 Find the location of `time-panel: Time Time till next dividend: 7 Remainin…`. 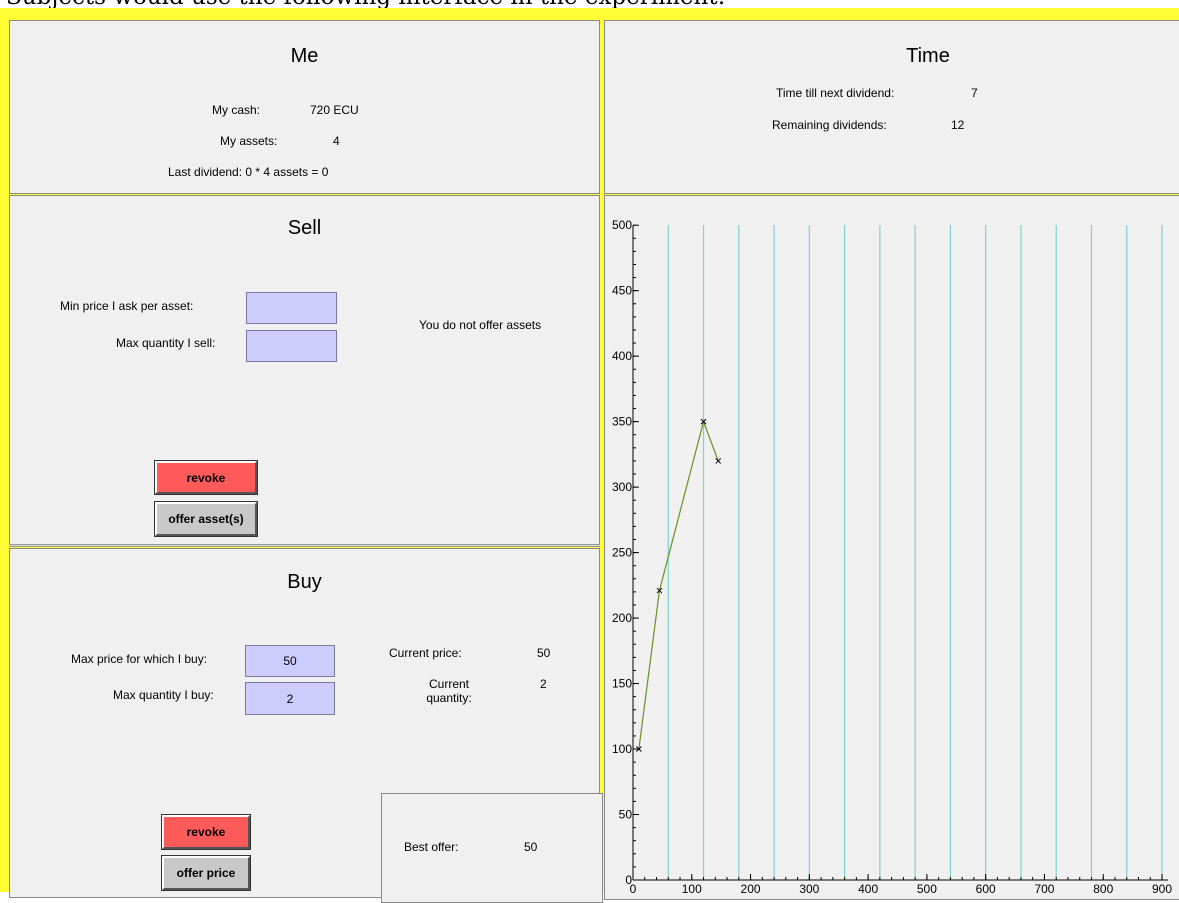

time-panel: Time Time till next dividend: 7 Remainin… is located at coordinates (891, 107).